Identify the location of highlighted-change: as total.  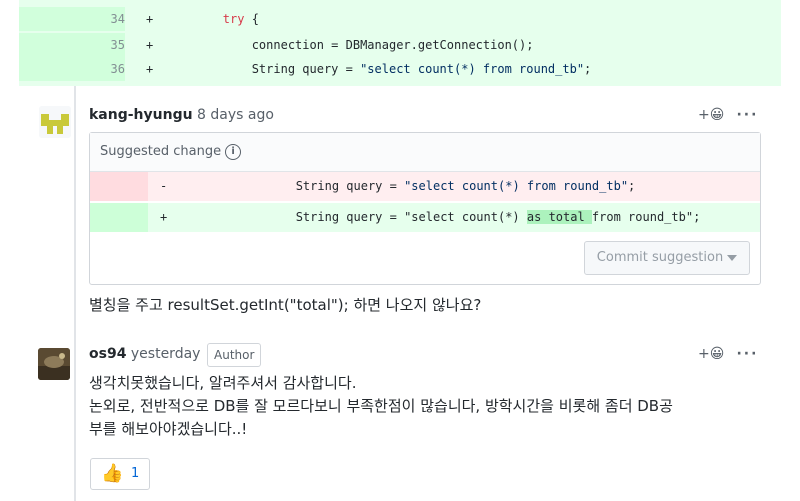
(559, 217).